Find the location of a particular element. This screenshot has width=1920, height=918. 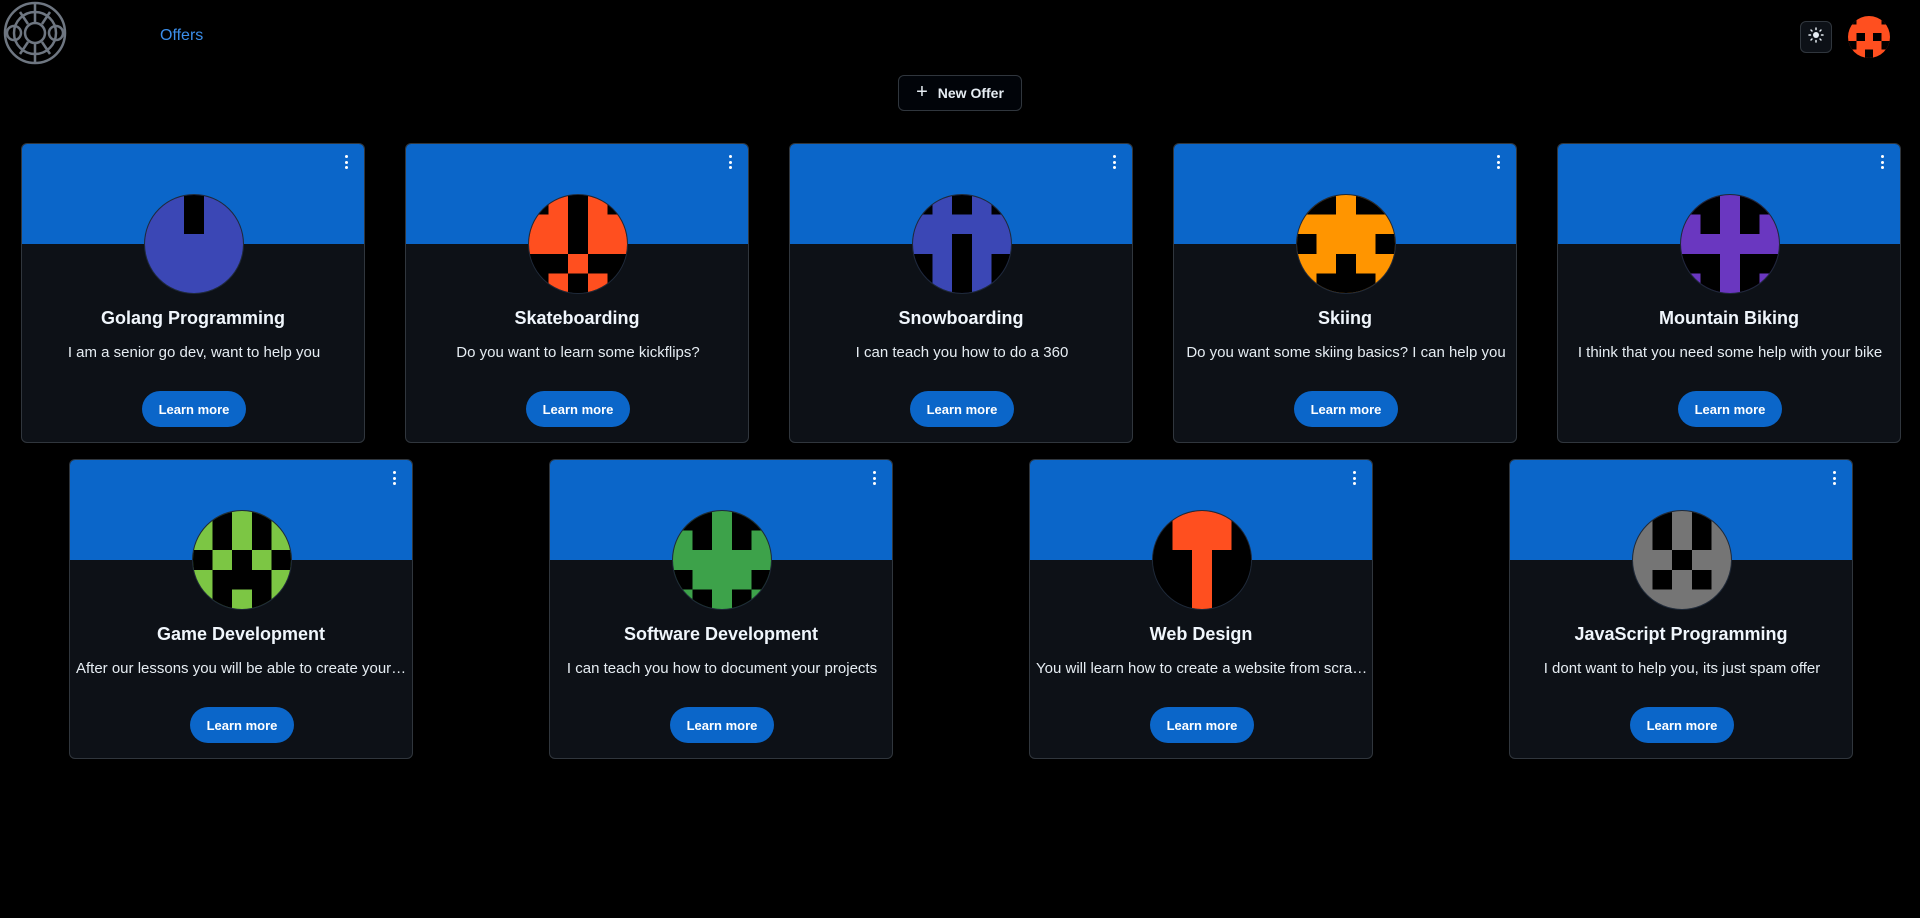

logo-icon is located at coordinates (35, 35).